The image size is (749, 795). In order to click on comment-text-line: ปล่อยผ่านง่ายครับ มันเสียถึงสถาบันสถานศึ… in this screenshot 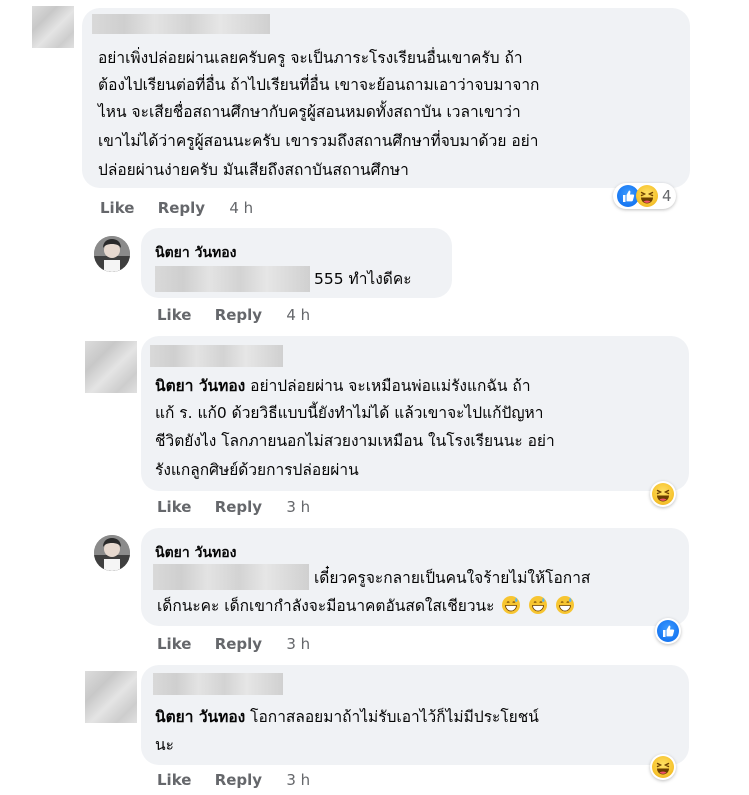, I will do `click(253, 170)`.